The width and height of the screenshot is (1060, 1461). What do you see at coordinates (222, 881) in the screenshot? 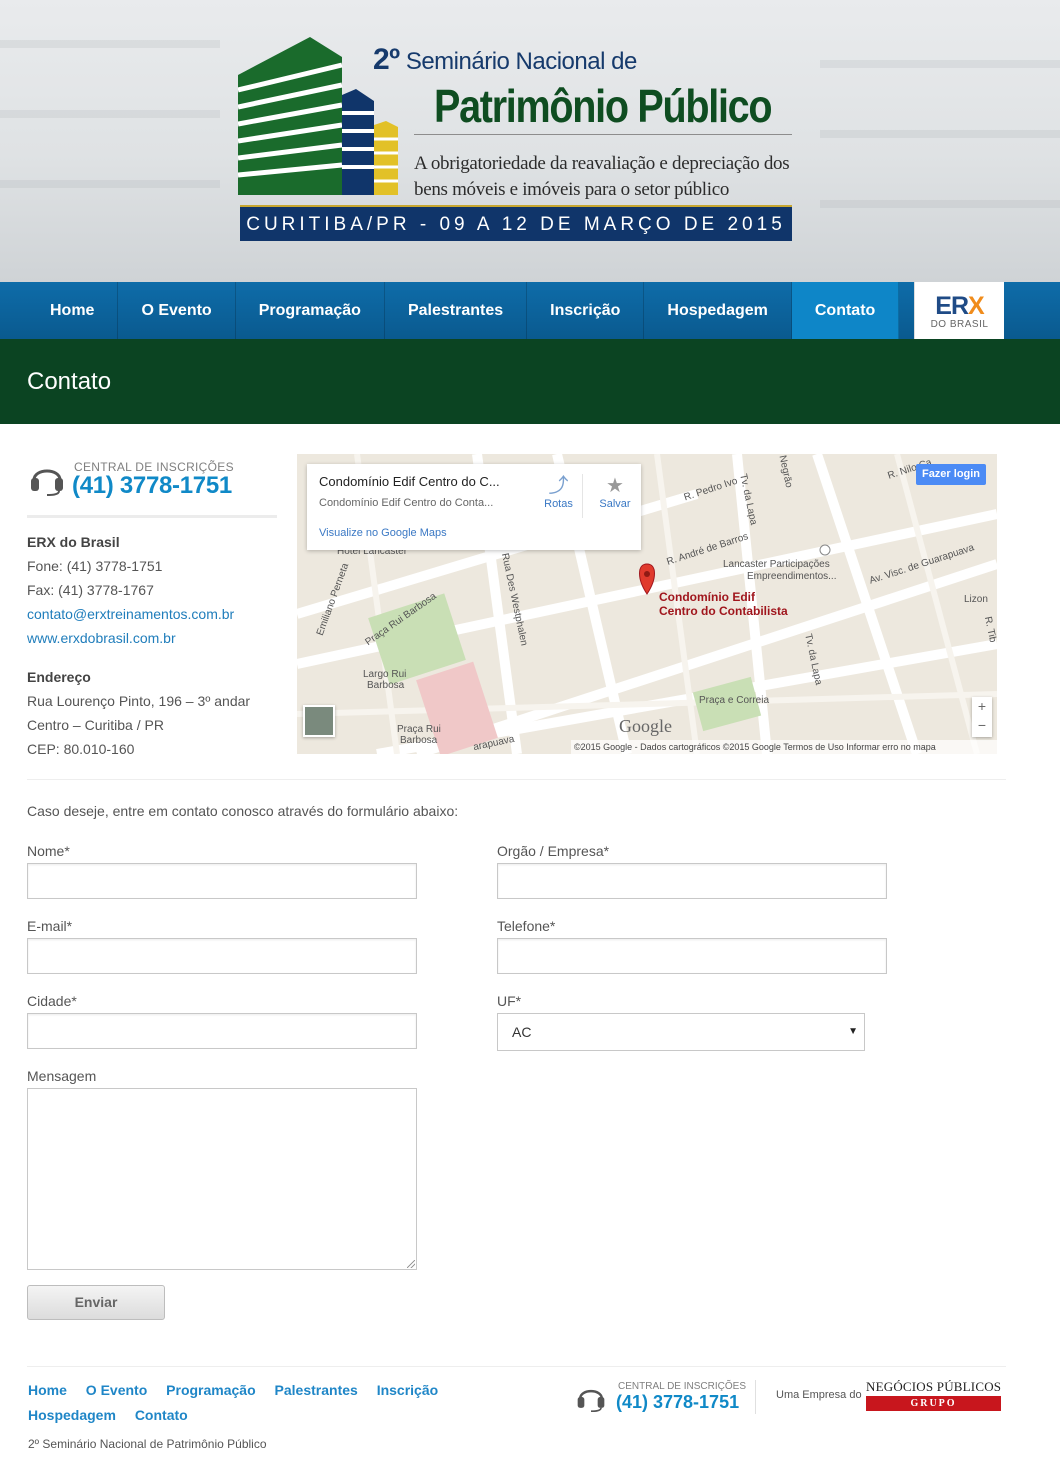
I see `name-input` at bounding box center [222, 881].